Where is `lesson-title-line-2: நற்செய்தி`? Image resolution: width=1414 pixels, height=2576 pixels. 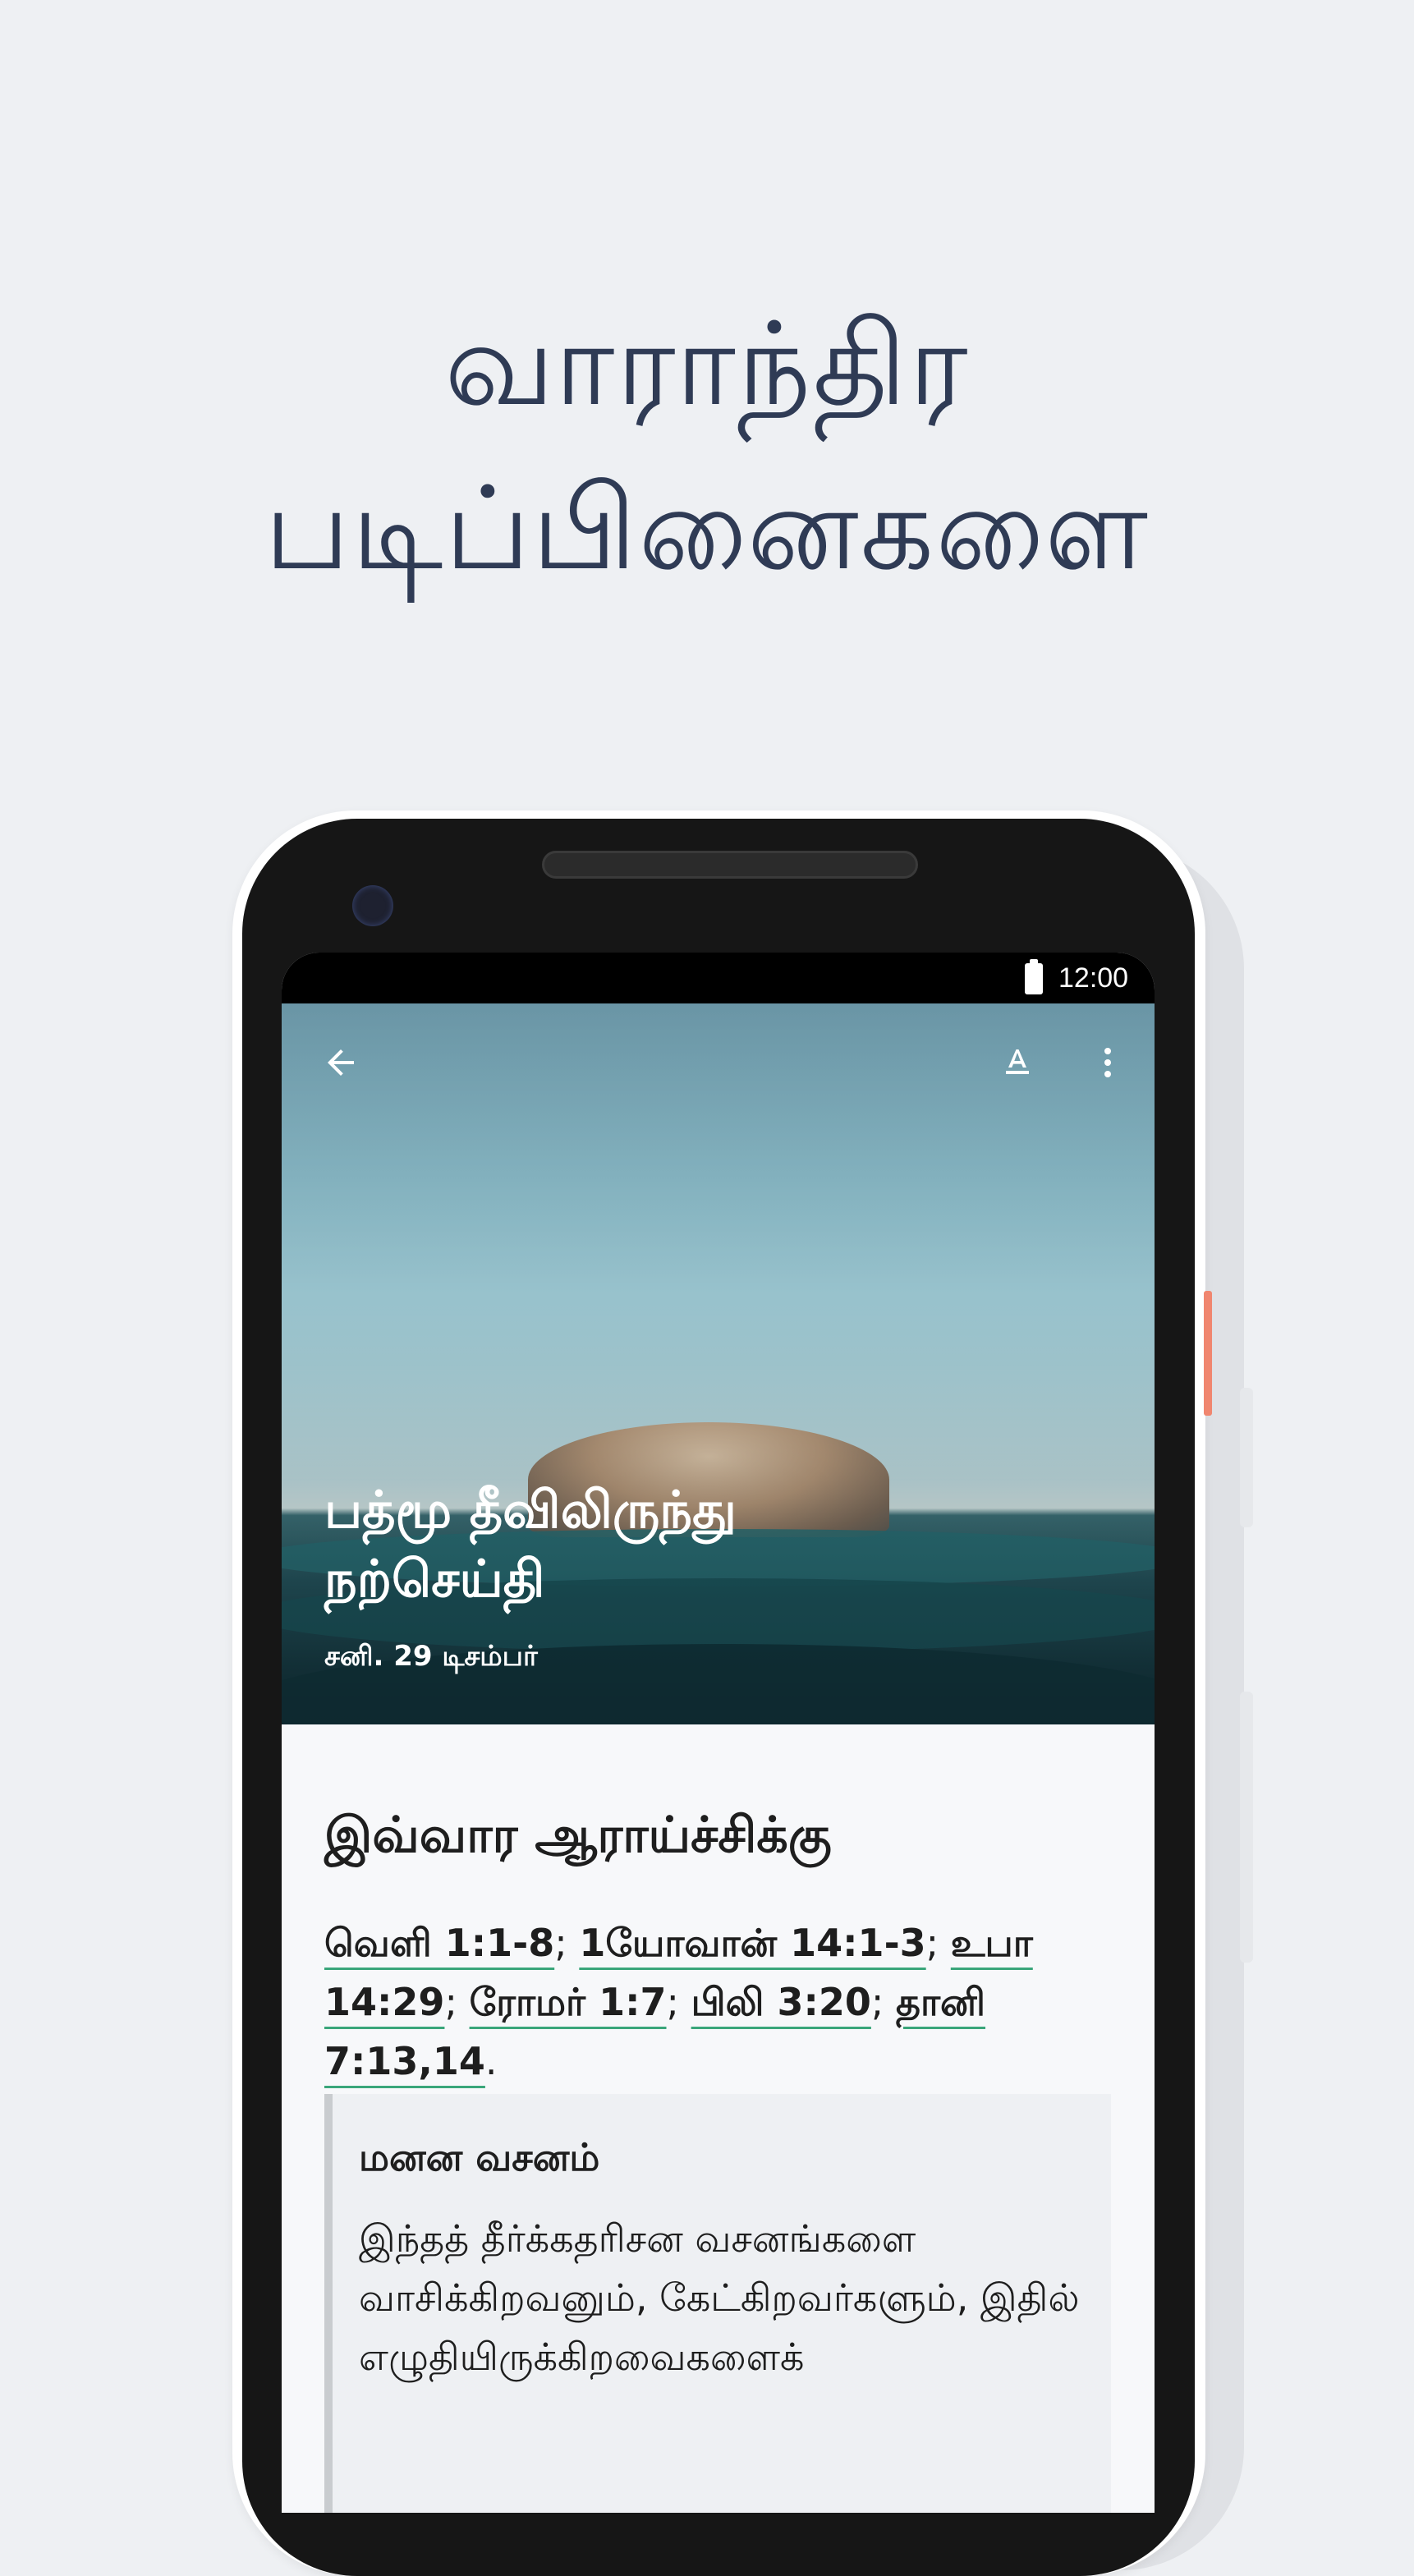
lesson-title-line-2: நற்செய்தி is located at coordinates (434, 1579).